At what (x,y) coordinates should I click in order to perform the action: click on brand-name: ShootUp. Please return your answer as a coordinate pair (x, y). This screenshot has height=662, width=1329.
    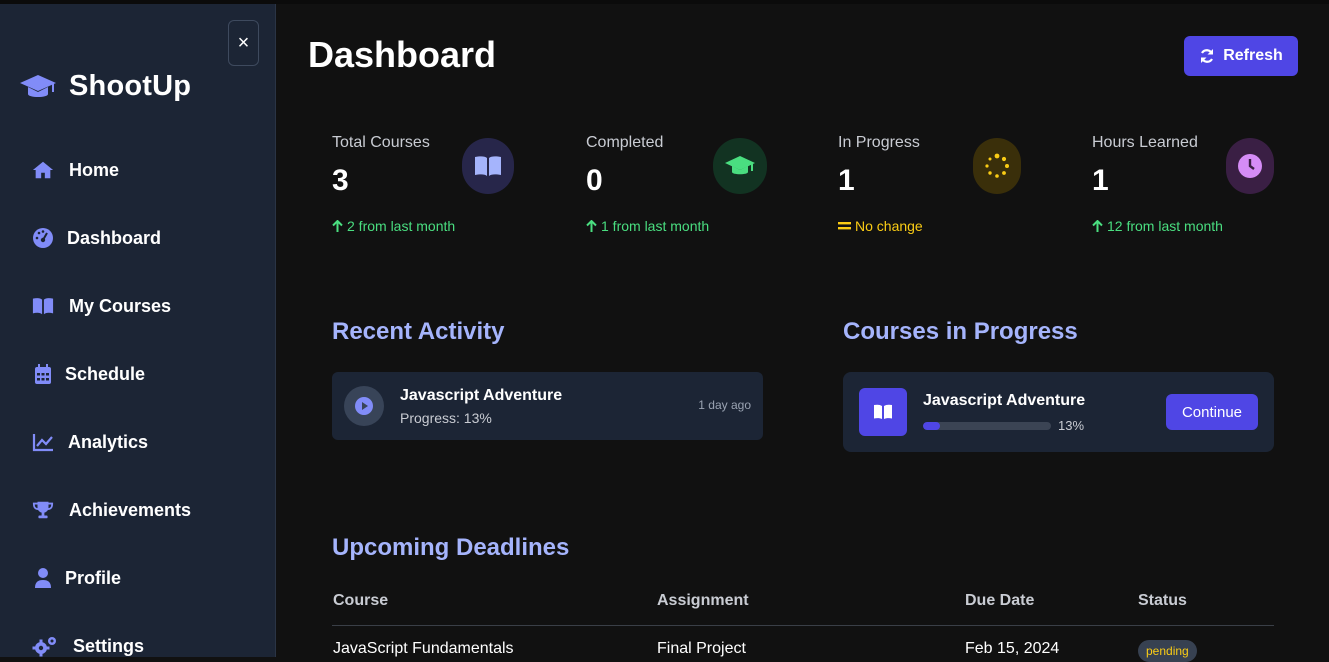
    Looking at the image, I should click on (130, 86).